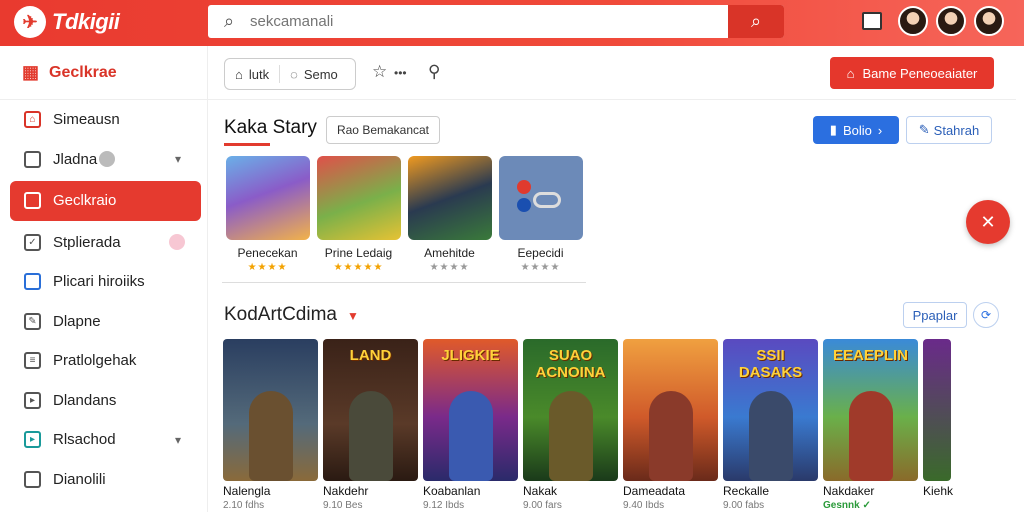 This screenshot has height=512, width=1024. Describe the element at coordinates (938, 425) in the screenshot. I see `game-card-partial: Kiehk` at that location.